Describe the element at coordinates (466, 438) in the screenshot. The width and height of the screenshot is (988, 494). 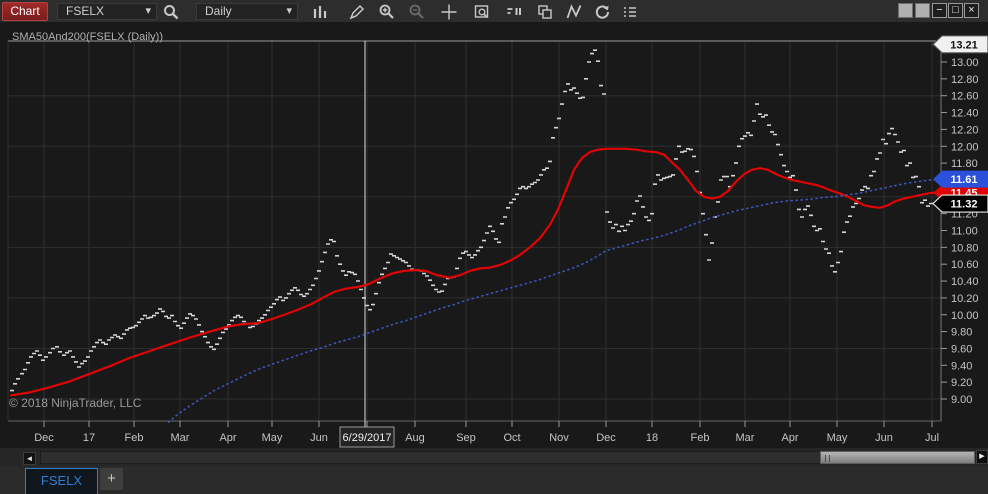
I see `svg-text: Sep` at that location.